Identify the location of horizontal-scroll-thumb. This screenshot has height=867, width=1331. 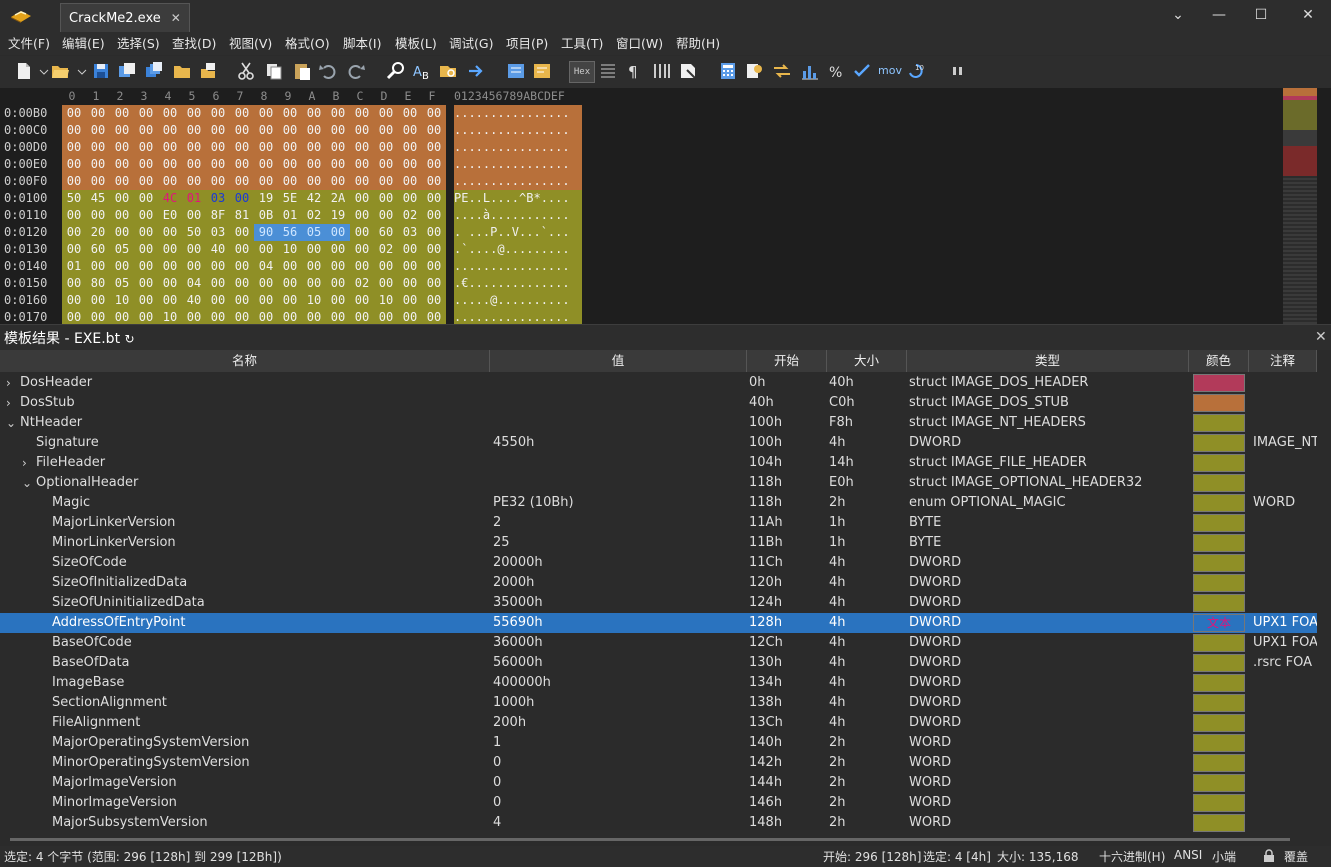
(650, 839).